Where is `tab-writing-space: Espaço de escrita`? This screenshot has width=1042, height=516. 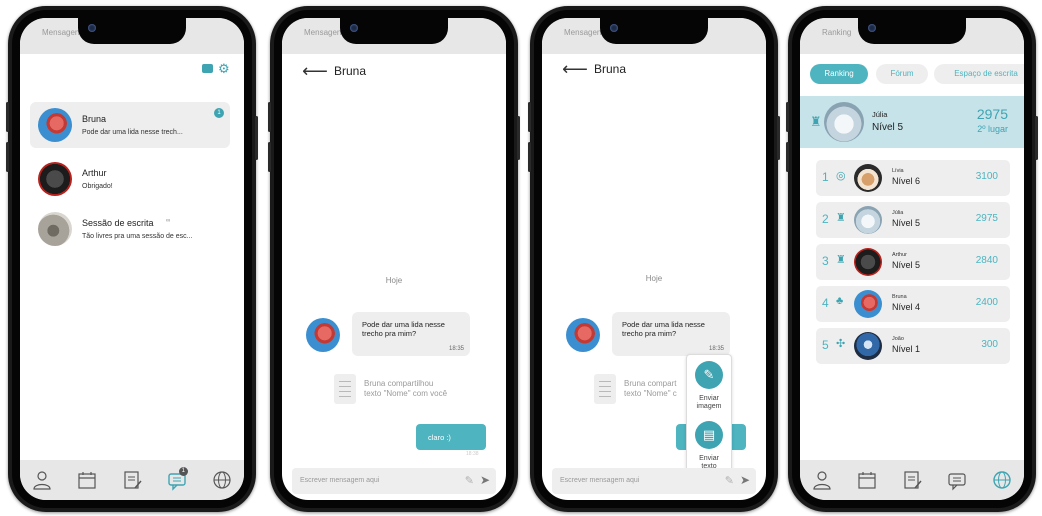
tab-writing-space: Espaço de escrita is located at coordinates (979, 74).